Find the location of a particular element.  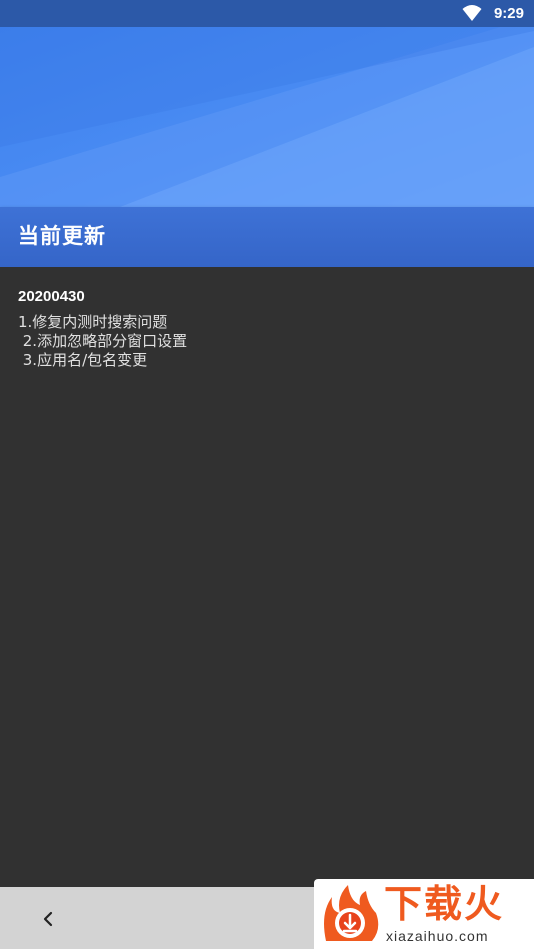

status-time: 9:29 is located at coordinates (508, 13).